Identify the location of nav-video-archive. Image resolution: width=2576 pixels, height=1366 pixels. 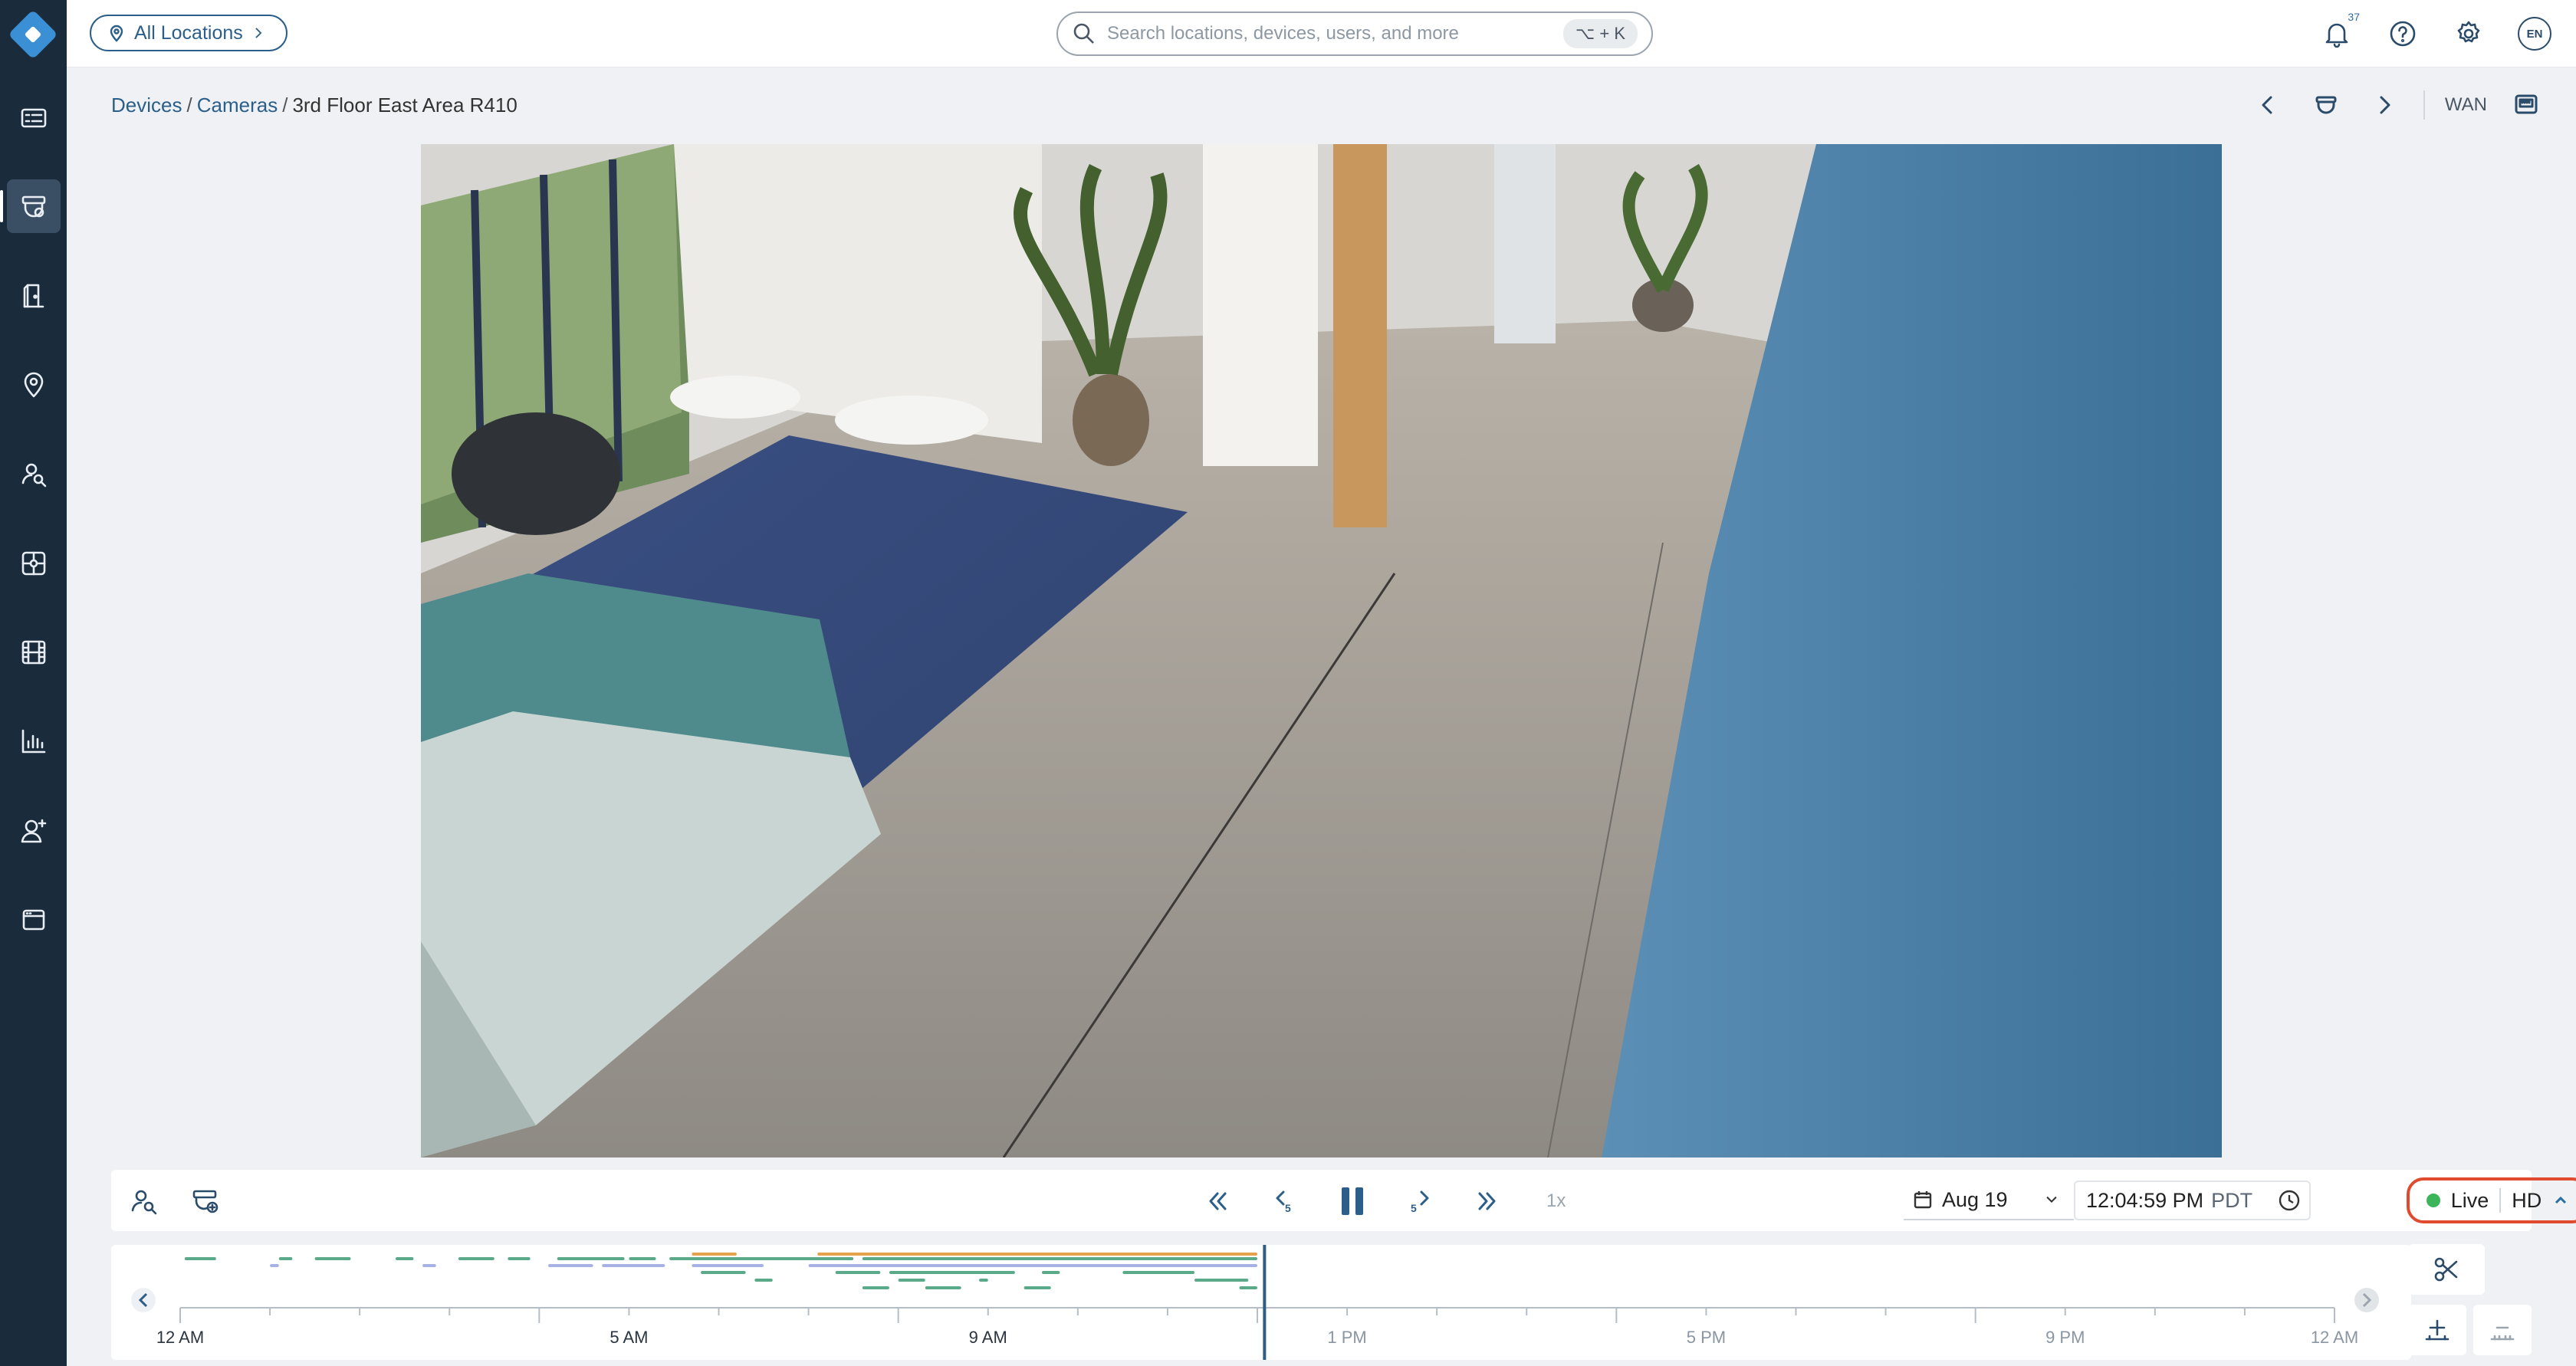
(34, 652).